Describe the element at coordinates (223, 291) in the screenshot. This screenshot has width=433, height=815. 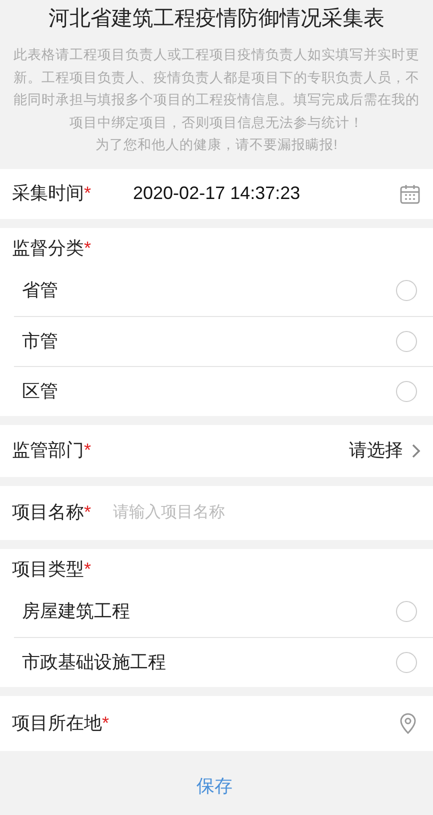
I see `radio-option: 省管` at that location.